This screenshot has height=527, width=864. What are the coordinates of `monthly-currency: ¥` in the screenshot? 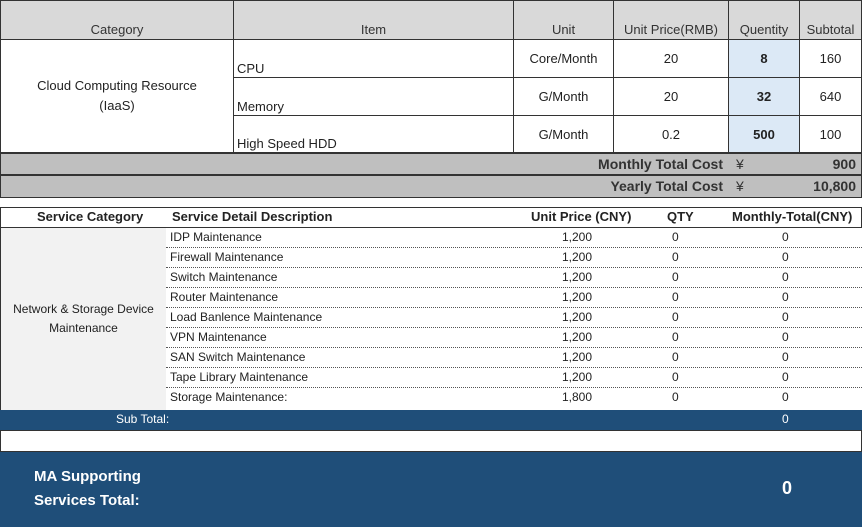 It's located at (740, 164).